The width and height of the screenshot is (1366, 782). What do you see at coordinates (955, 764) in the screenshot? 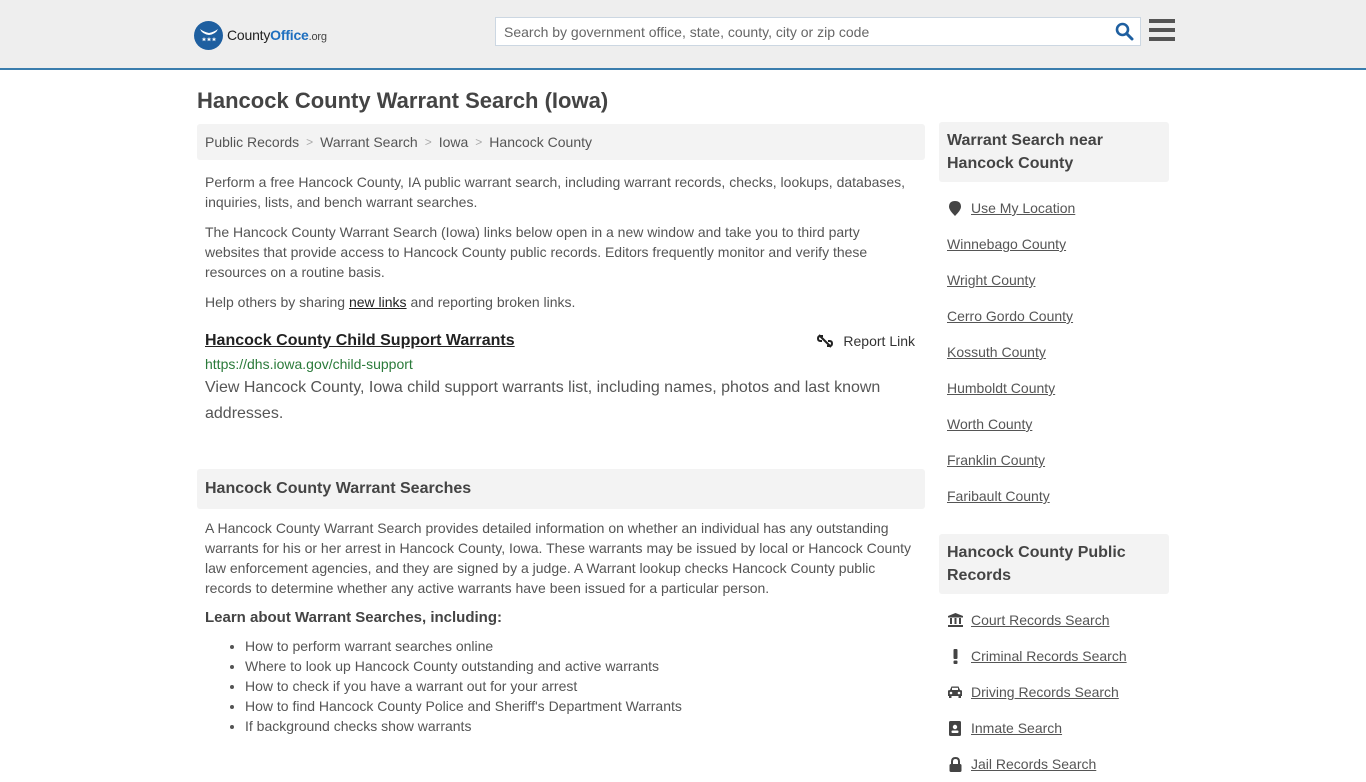
I see `lock-icon` at bounding box center [955, 764].